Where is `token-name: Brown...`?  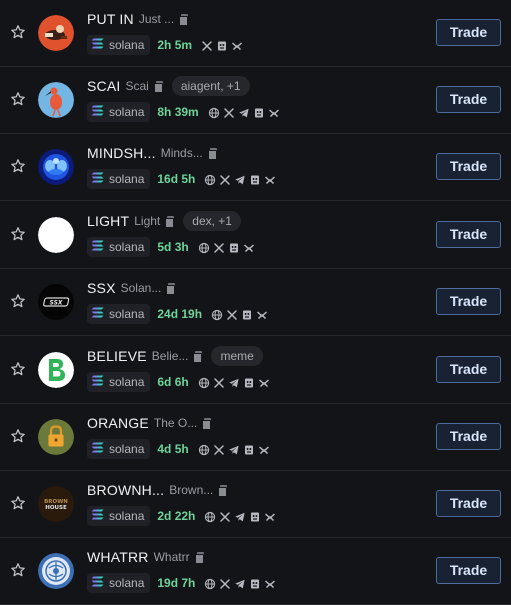 token-name: Brown... is located at coordinates (191, 490).